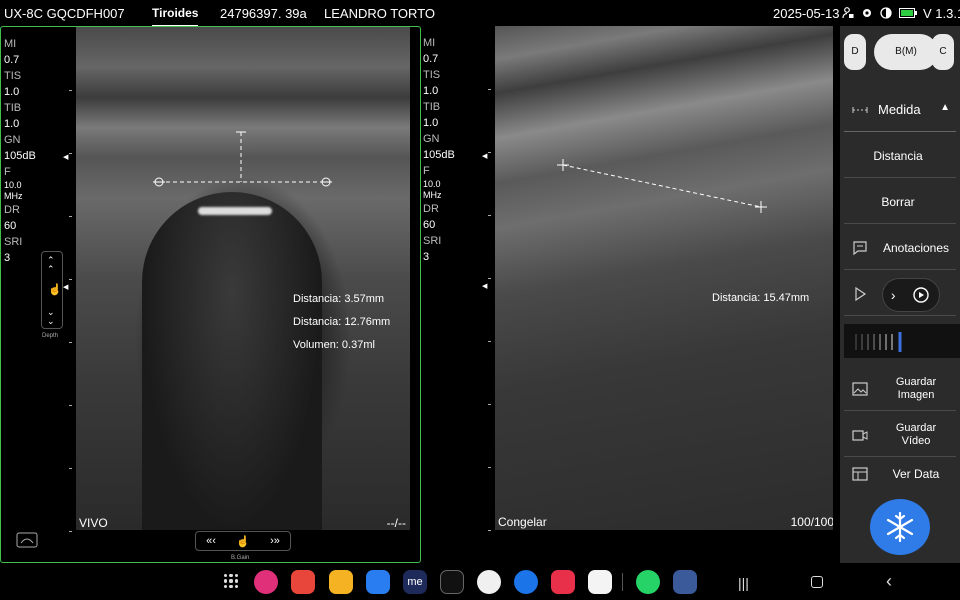 The image size is (960, 600). I want to click on date-label: 2025-05-13, so click(806, 13).